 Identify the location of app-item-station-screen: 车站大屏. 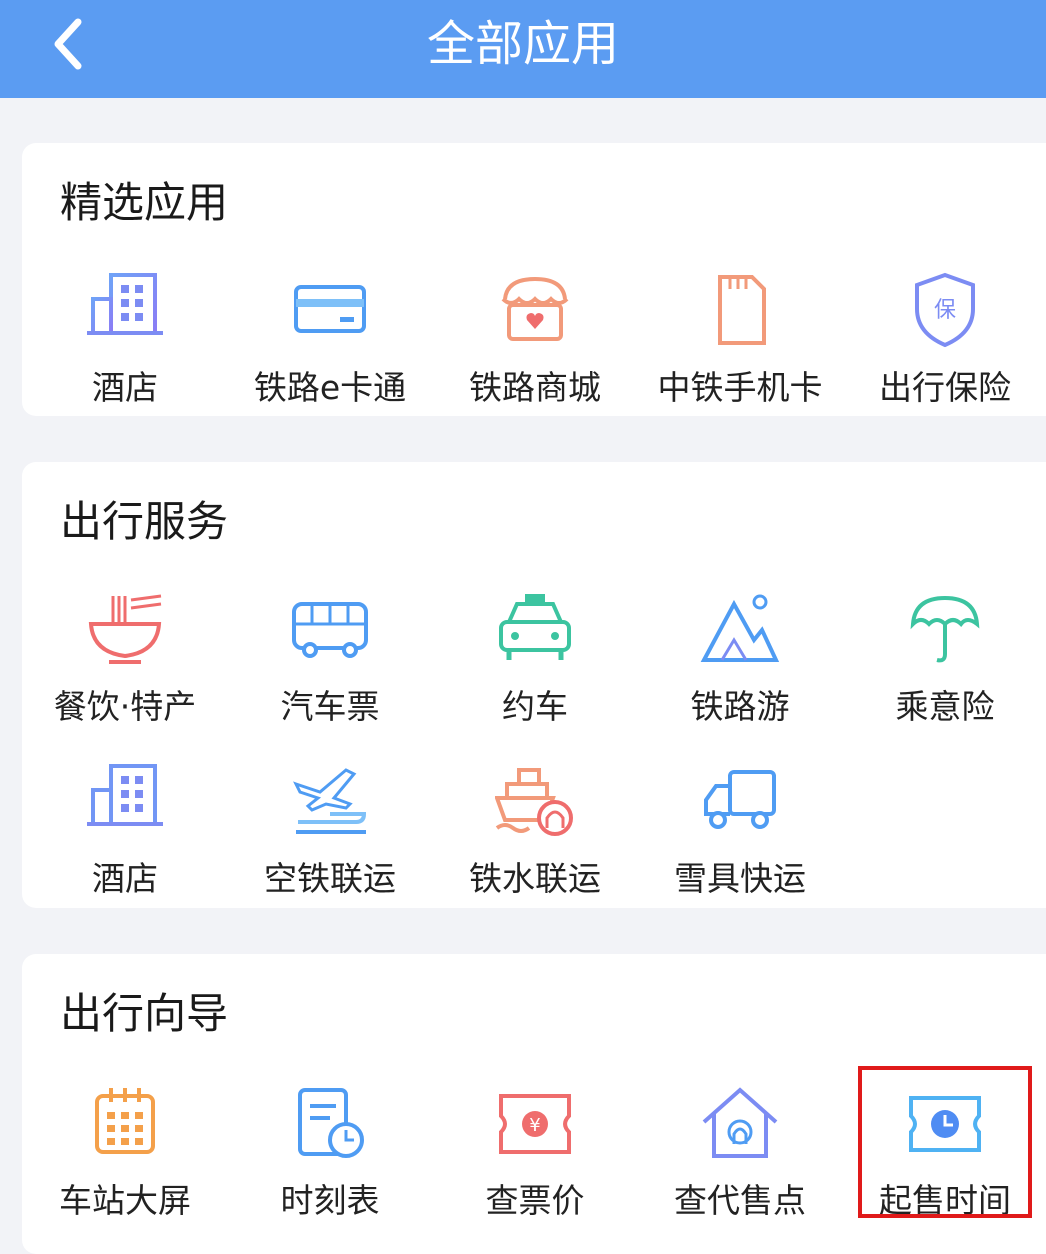
(125, 1152).